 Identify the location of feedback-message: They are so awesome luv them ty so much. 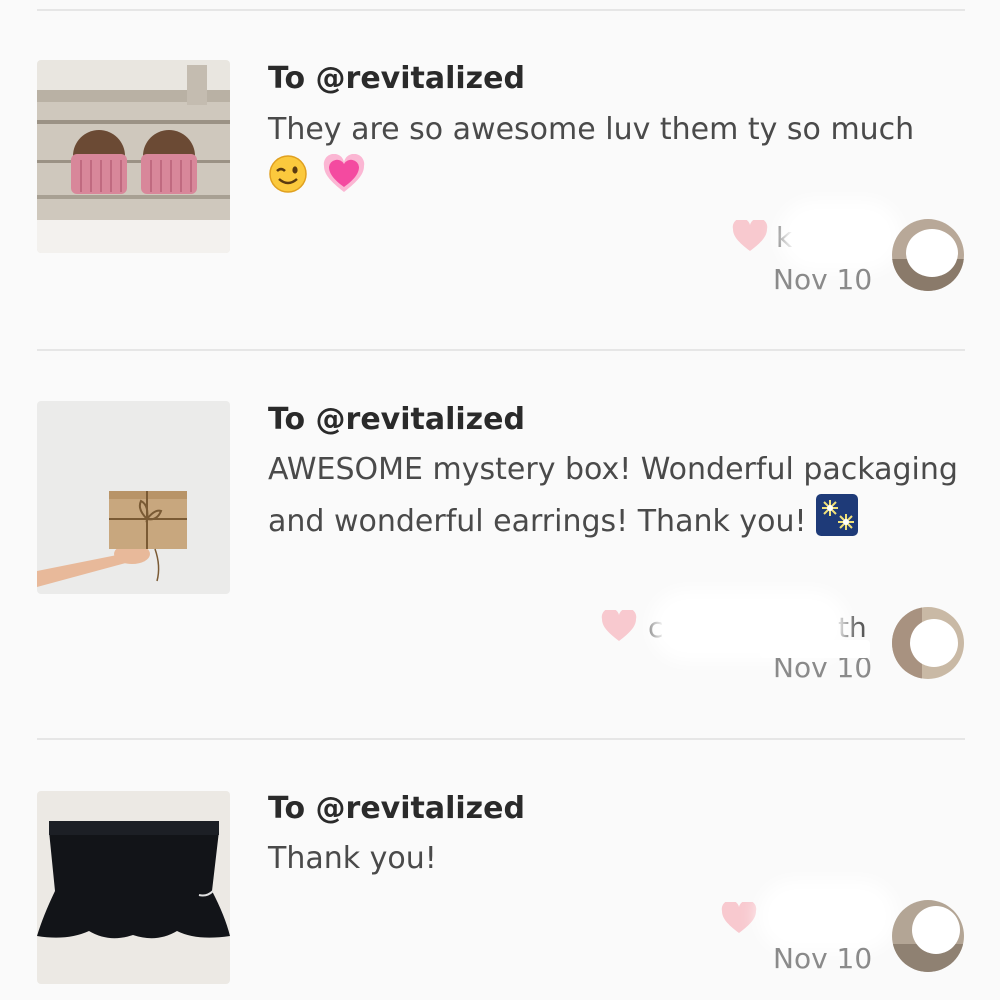
(618, 157).